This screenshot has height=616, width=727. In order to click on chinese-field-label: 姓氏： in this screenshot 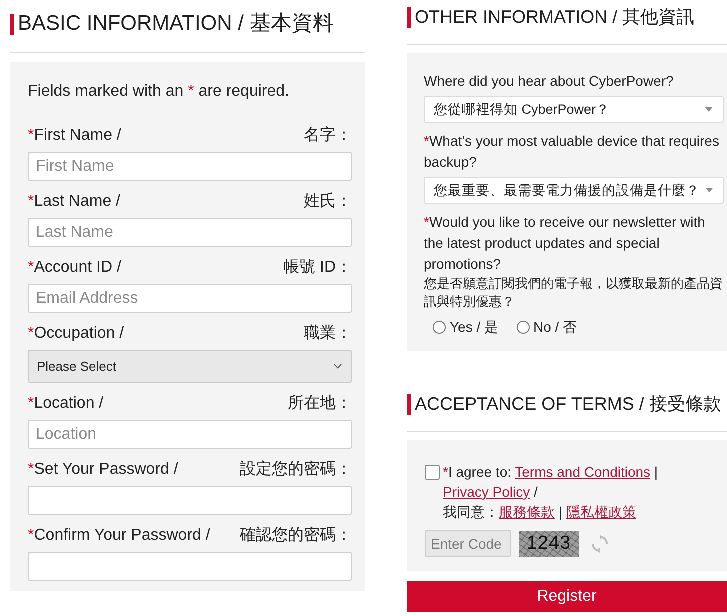, I will do `click(328, 202)`.